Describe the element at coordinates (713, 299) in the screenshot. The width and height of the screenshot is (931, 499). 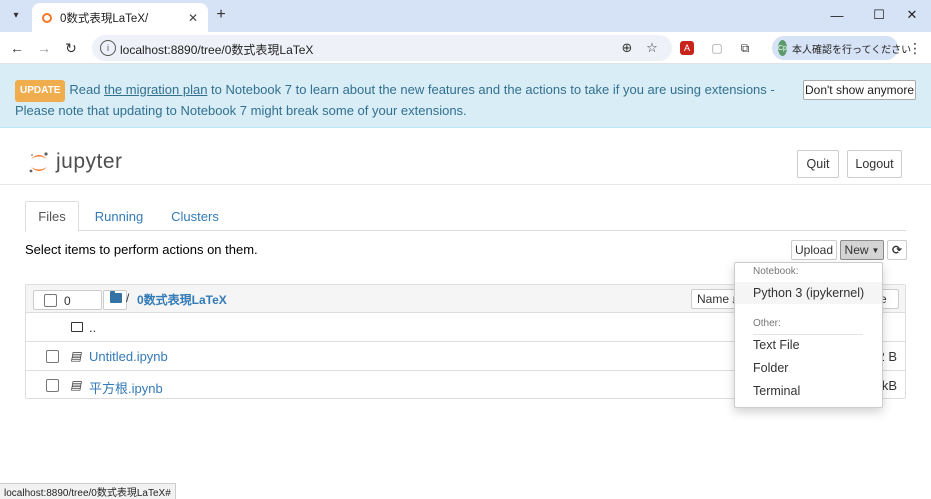
I see `sort-name-label: Name` at that location.